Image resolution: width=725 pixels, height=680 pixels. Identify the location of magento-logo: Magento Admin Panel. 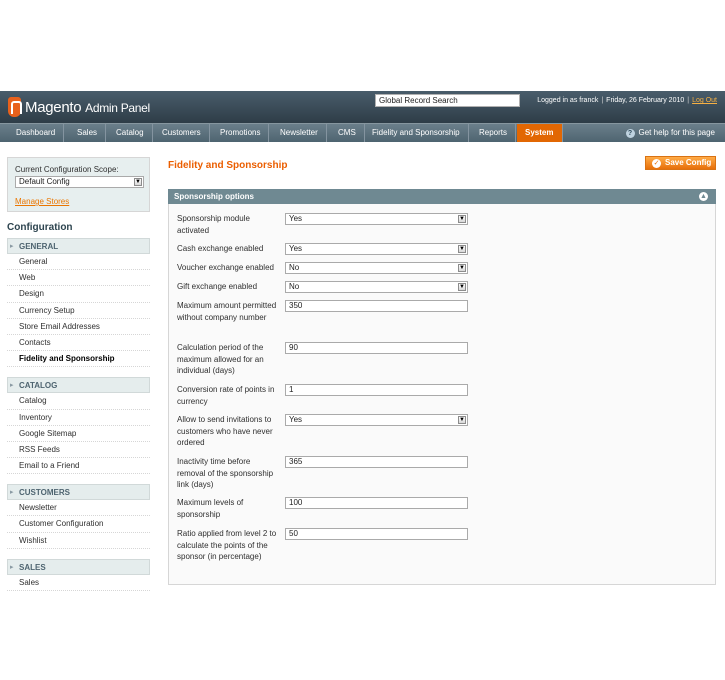
(79, 107).